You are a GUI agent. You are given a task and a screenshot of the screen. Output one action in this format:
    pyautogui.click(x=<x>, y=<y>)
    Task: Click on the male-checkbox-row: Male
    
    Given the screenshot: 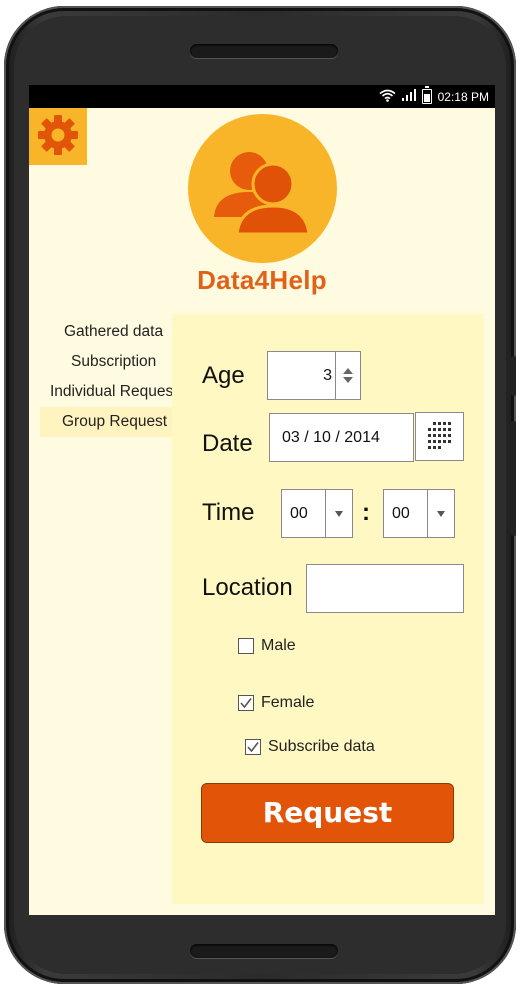 What is the action you would take?
    pyautogui.click(x=267, y=646)
    